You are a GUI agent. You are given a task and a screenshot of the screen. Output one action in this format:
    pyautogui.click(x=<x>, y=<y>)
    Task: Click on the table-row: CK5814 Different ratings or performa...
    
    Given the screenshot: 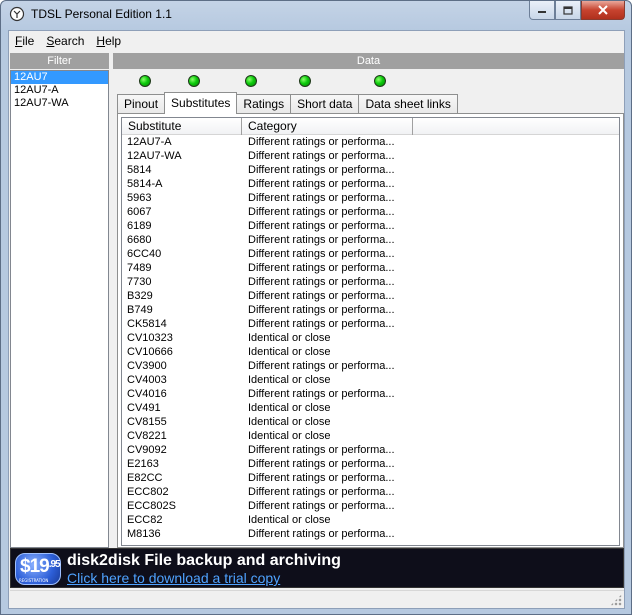 What is the action you would take?
    pyautogui.click(x=370, y=324)
    